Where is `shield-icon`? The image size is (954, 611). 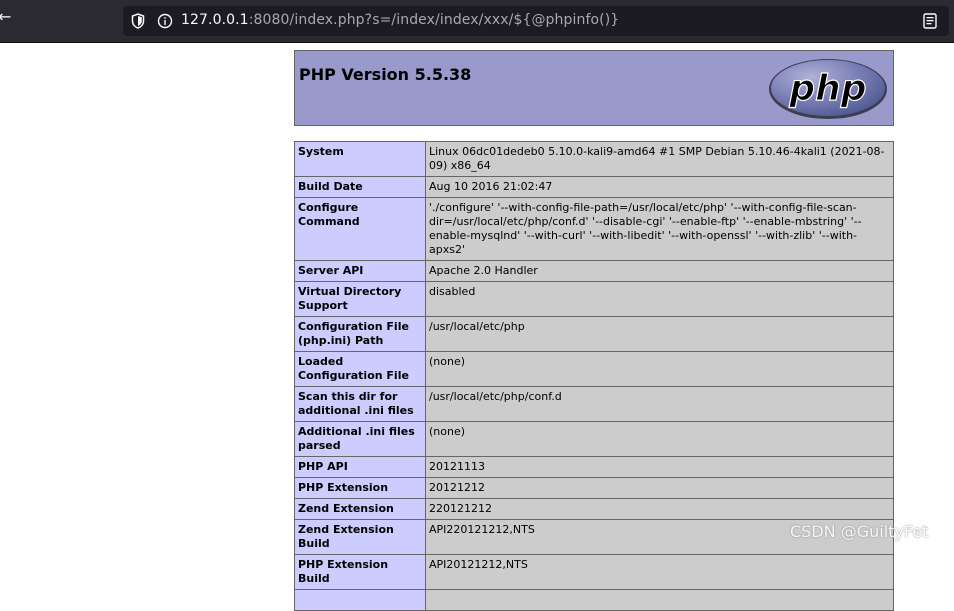 shield-icon is located at coordinates (138, 23).